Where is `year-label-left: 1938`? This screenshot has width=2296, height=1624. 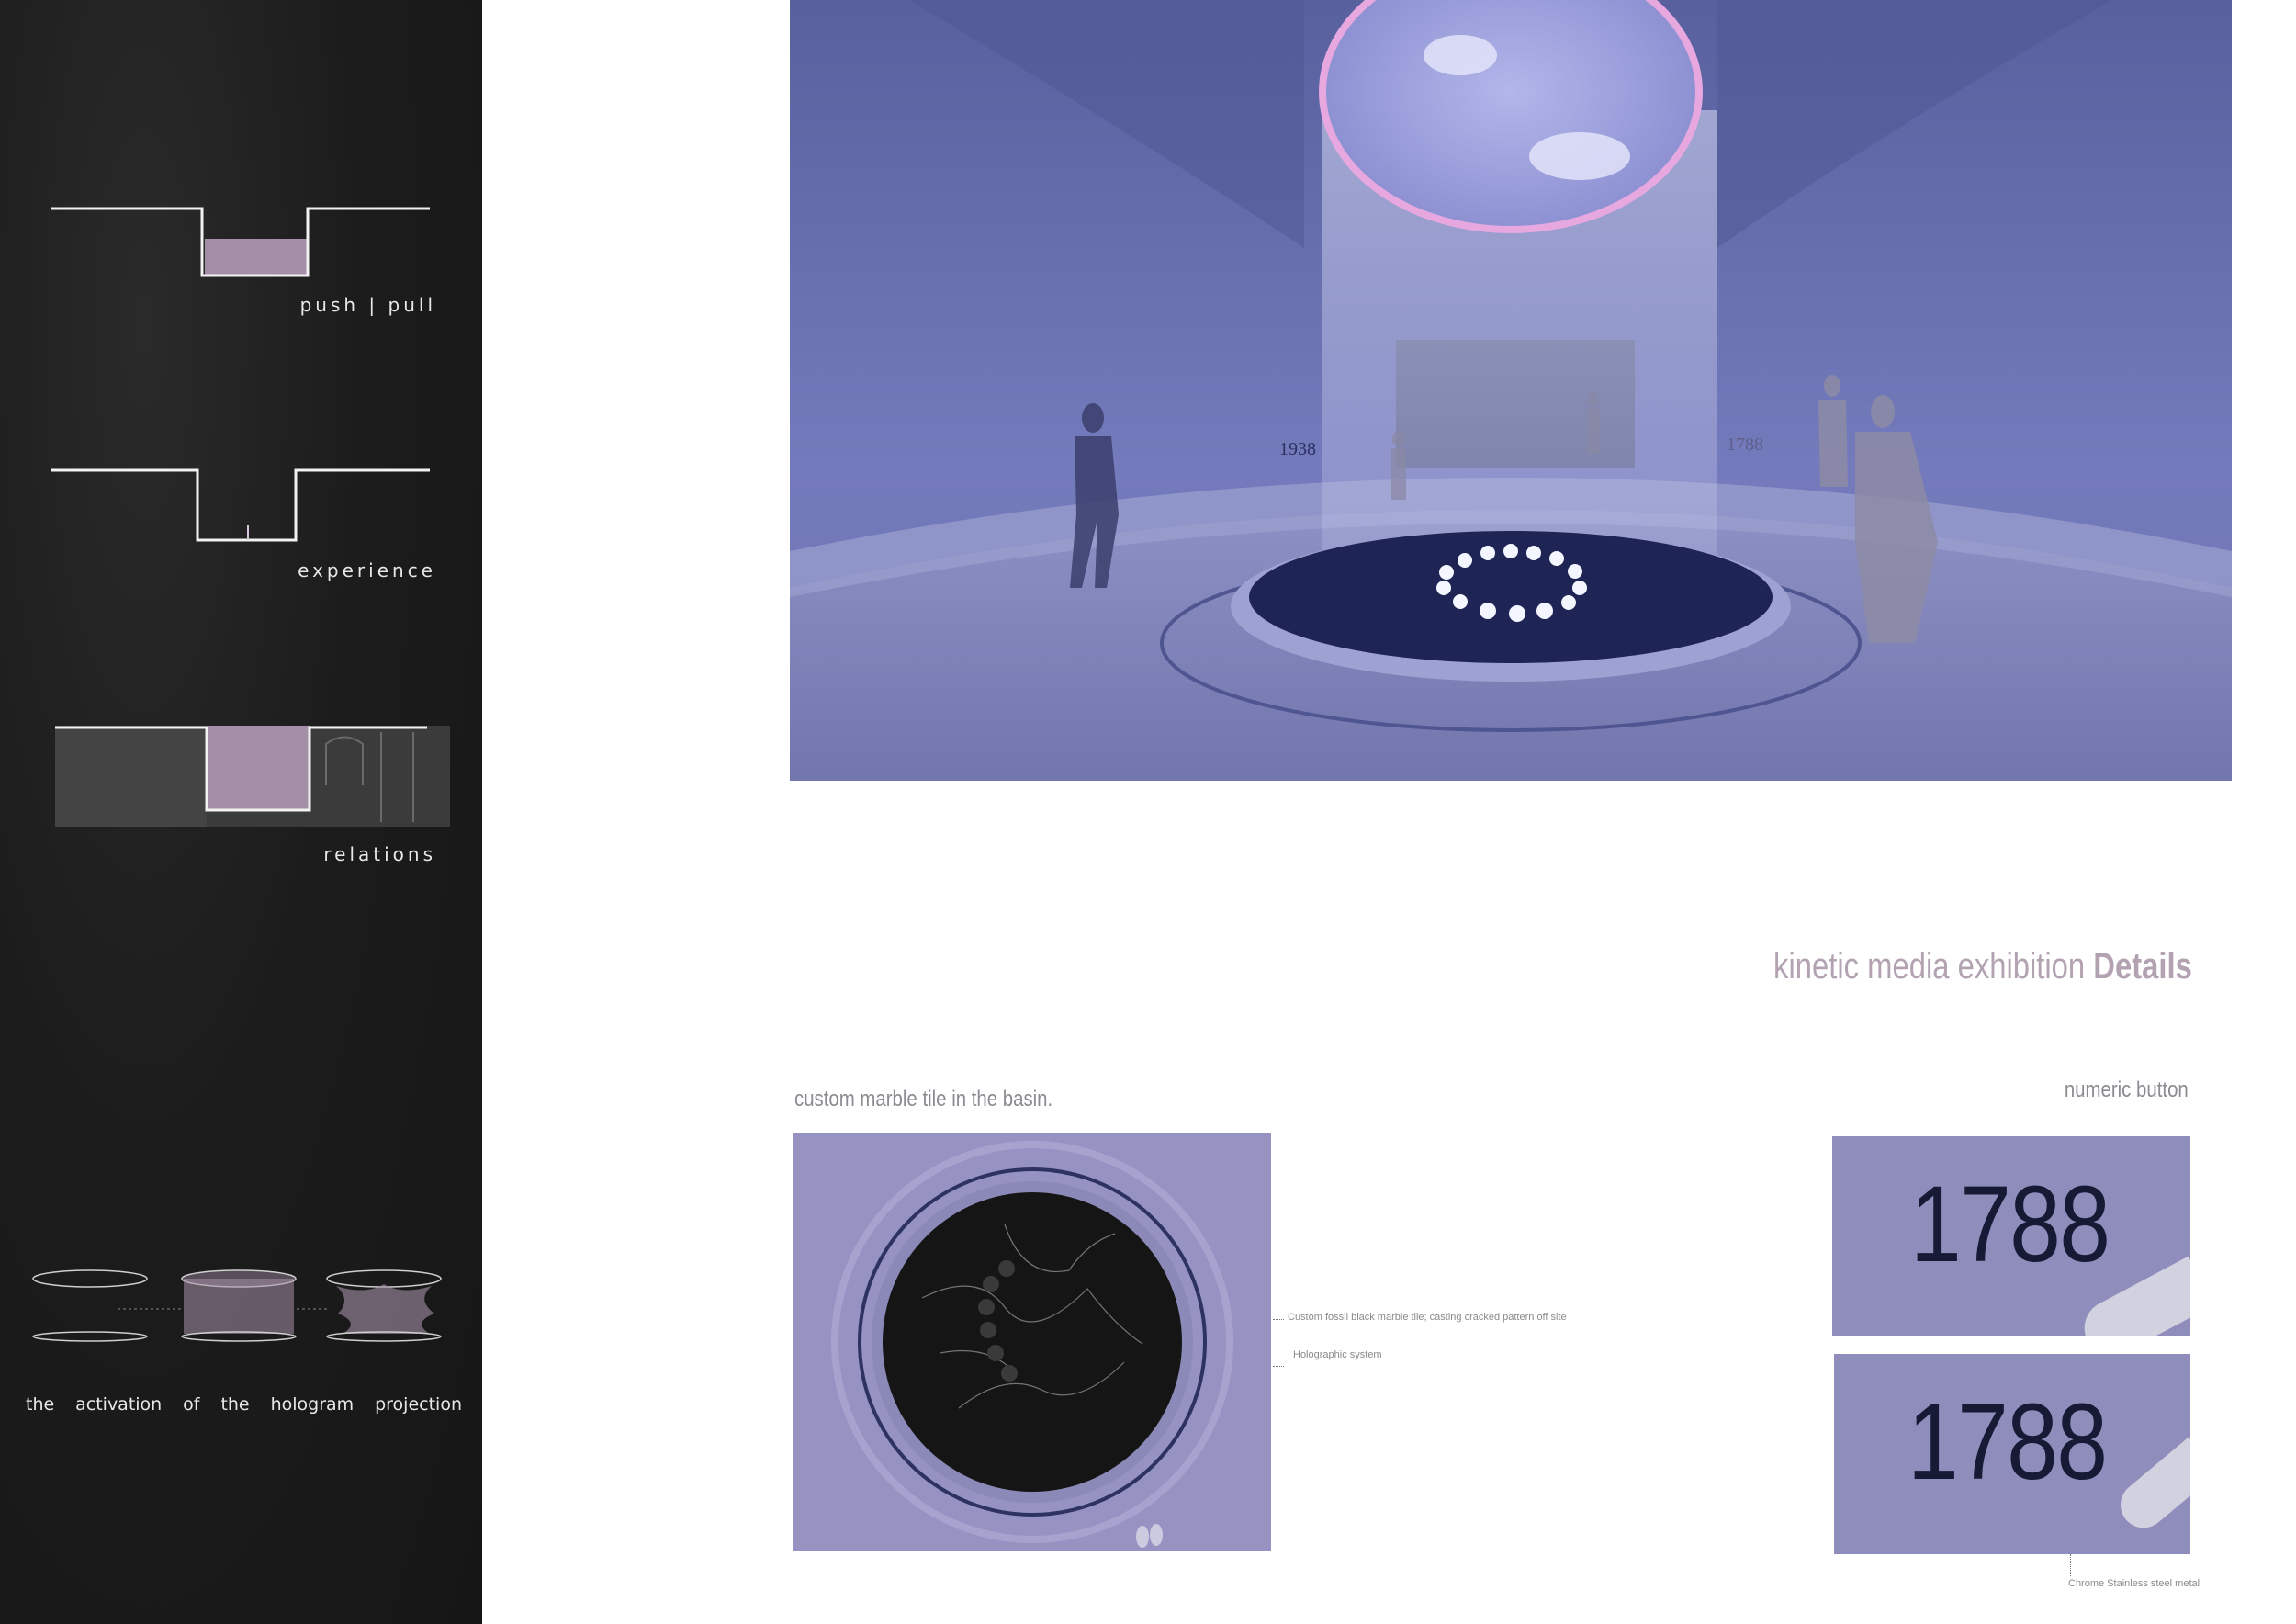 year-label-left: 1938 is located at coordinates (1297, 449).